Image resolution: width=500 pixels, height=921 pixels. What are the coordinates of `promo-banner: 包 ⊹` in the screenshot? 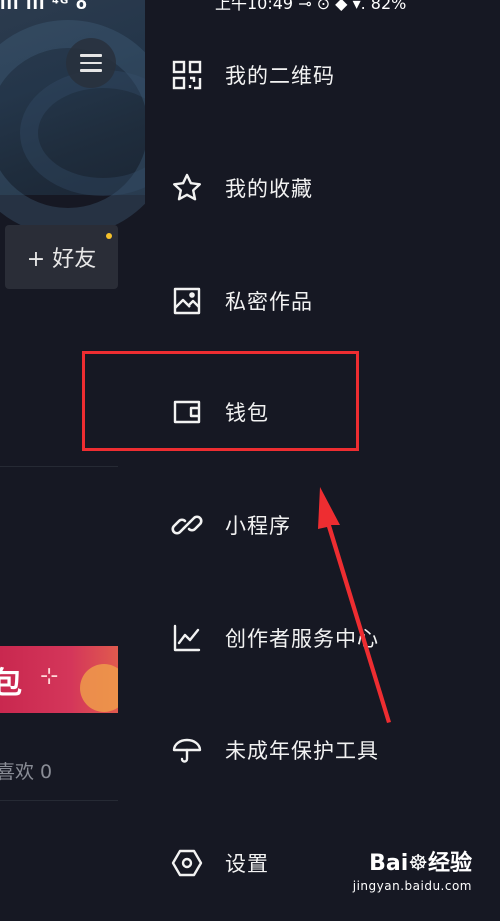 It's located at (59, 679).